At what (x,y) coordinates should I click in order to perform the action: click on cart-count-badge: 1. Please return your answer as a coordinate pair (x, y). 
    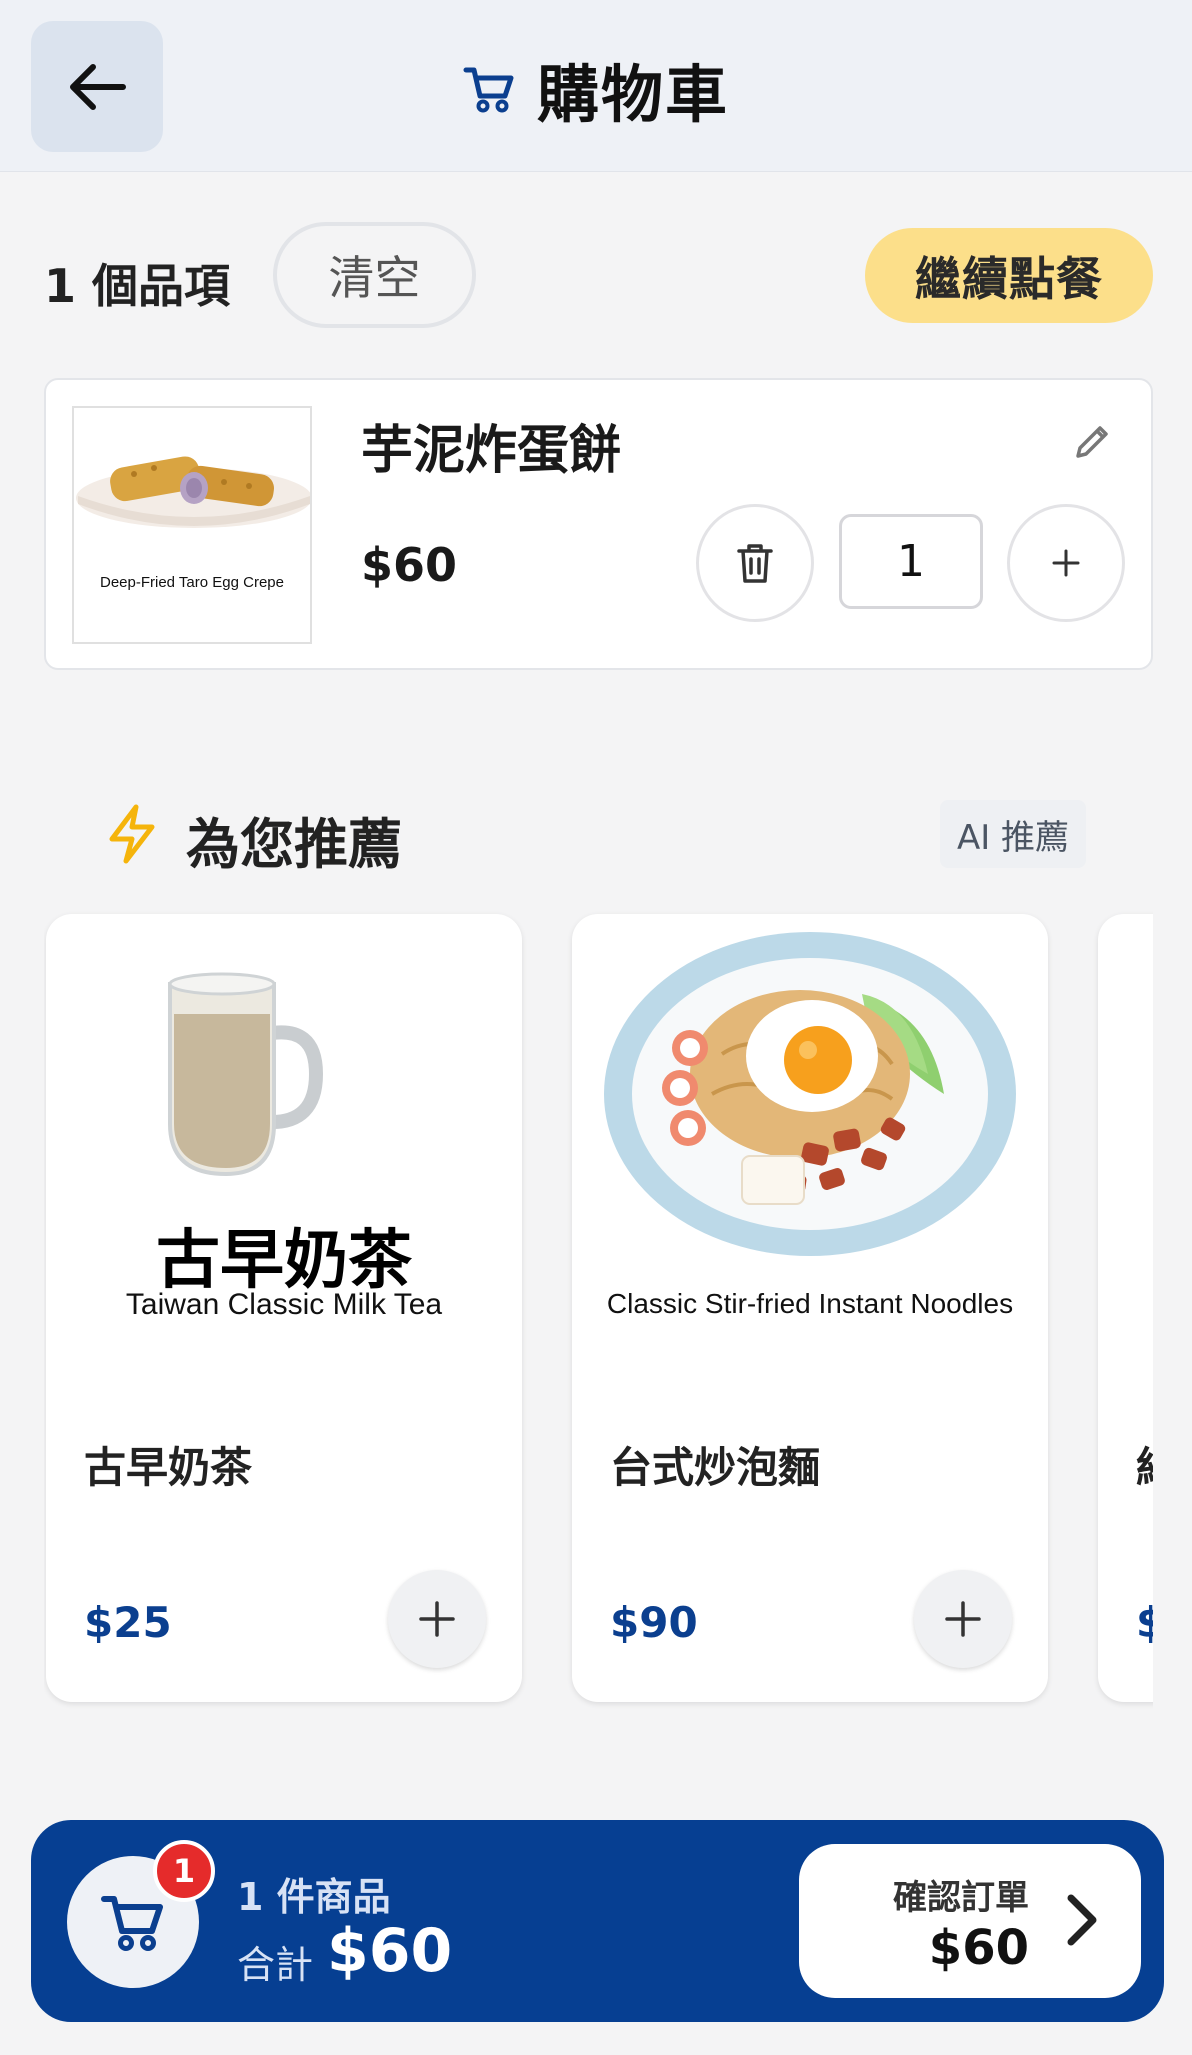
    Looking at the image, I should click on (184, 1871).